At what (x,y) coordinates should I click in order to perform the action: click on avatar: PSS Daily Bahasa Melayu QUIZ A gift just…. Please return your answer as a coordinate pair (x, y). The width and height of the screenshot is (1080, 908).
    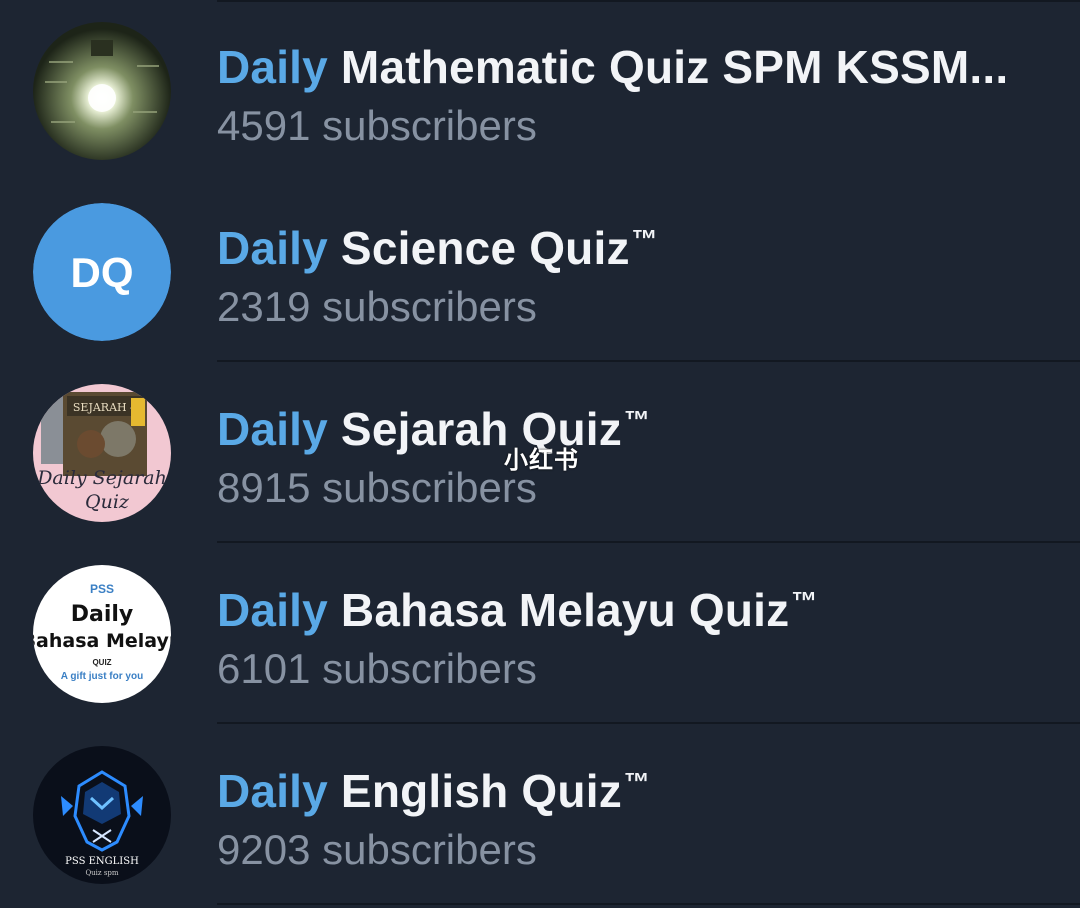
    Looking at the image, I should click on (102, 634).